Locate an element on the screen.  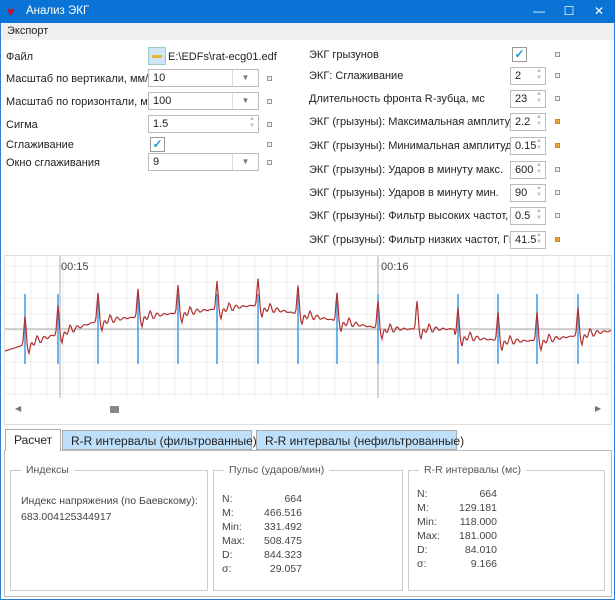
smoothing-checkbox: ✓ is located at coordinates (157, 144).